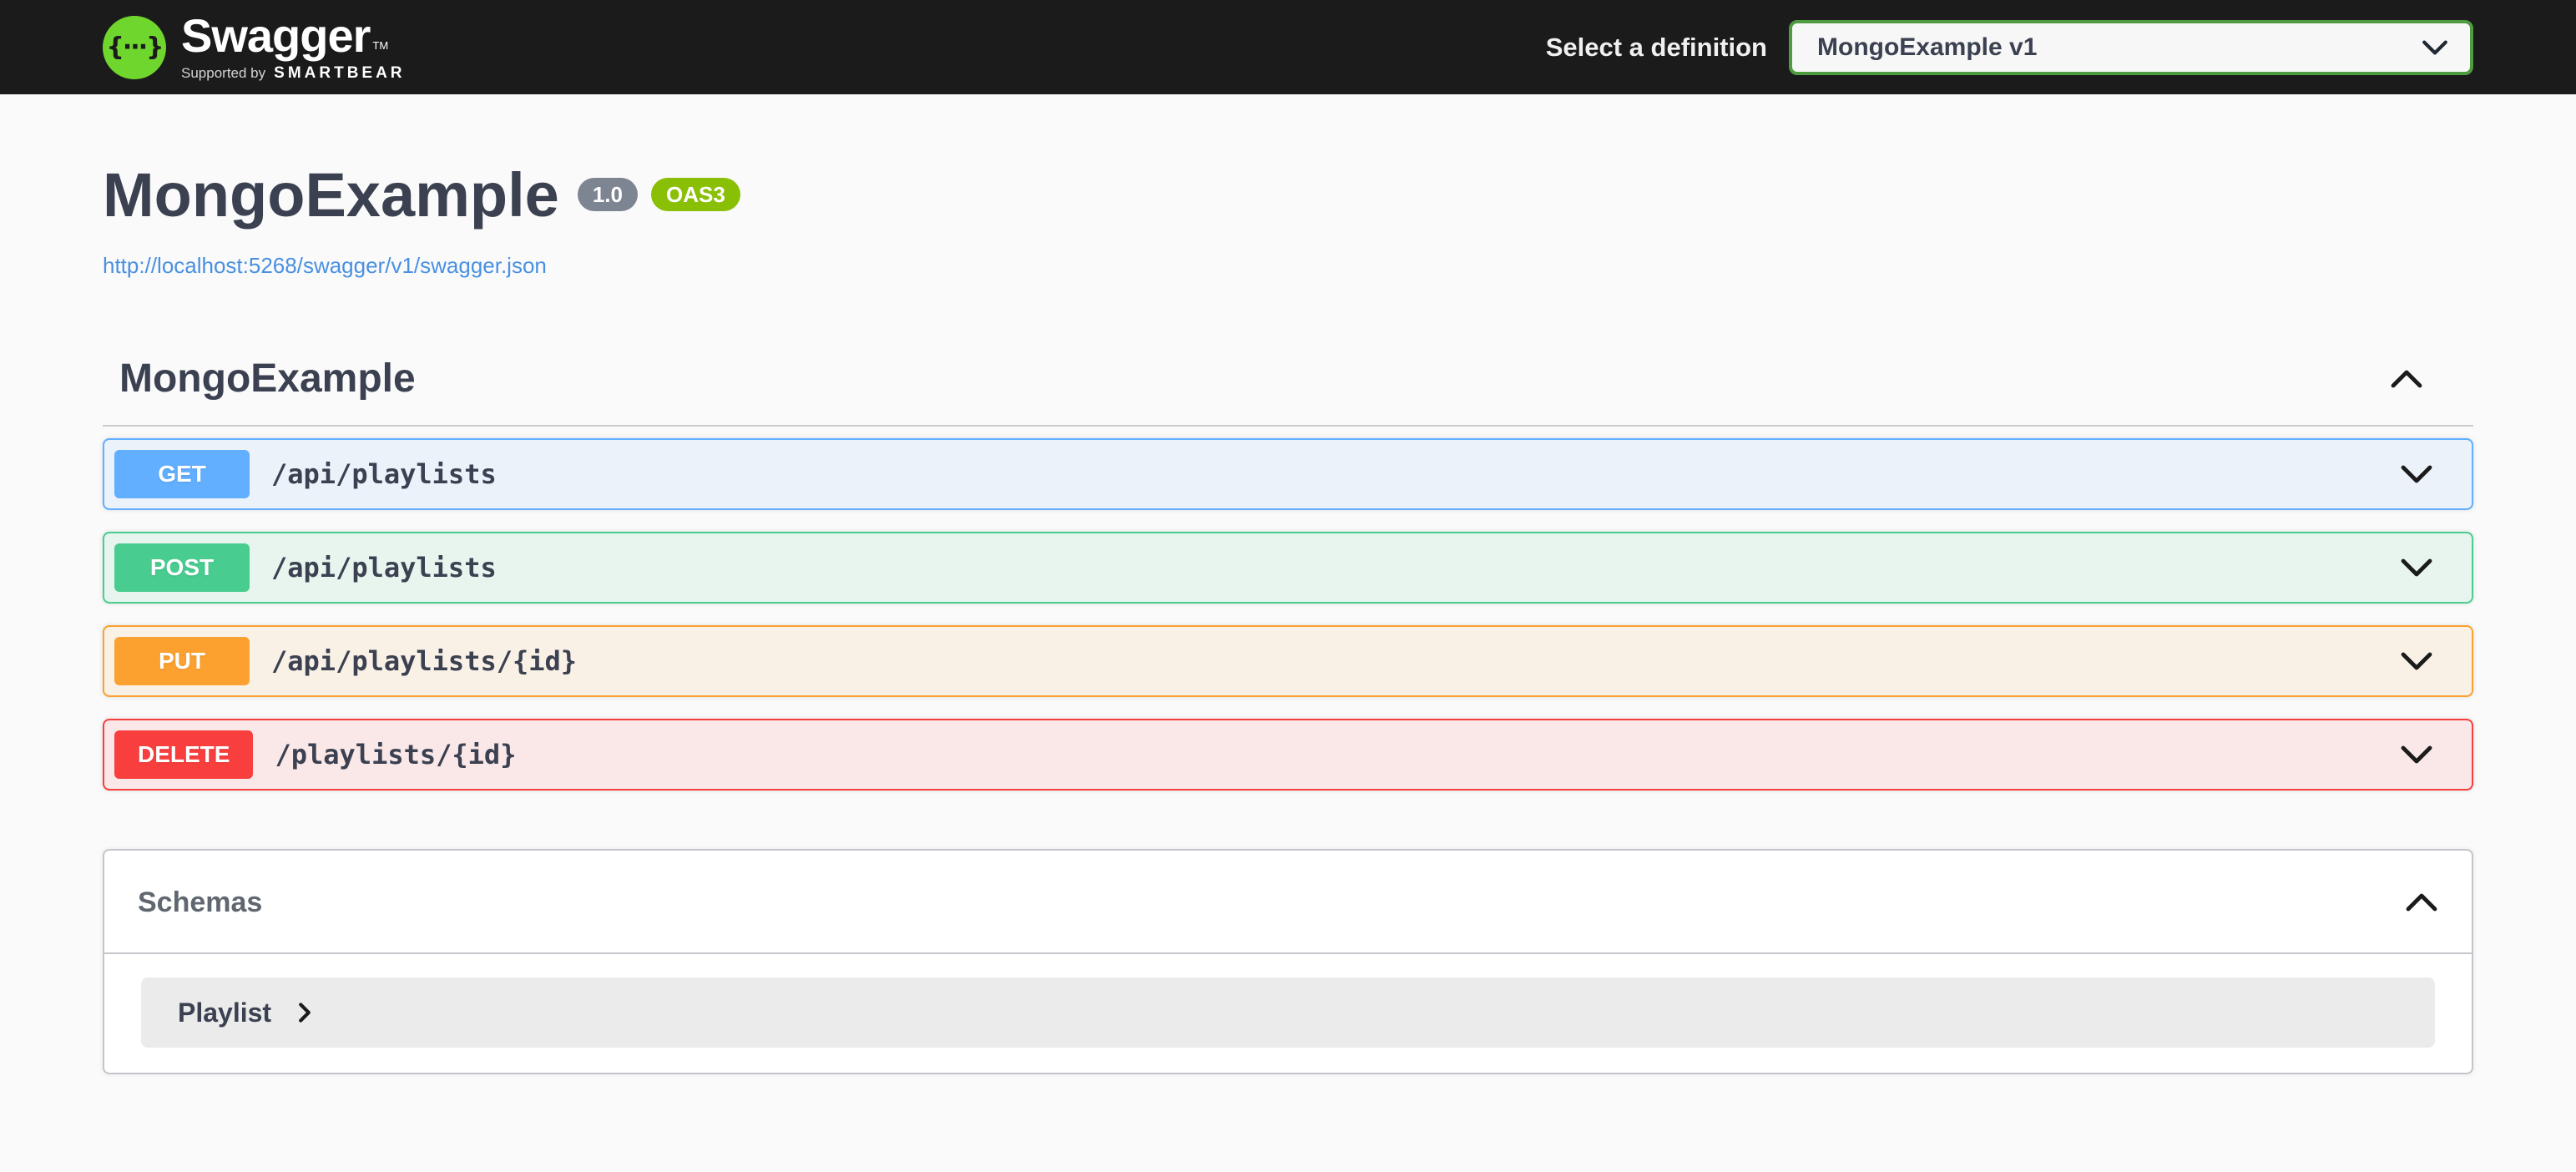 The image size is (2576, 1172). I want to click on logo-subtitle: Supported by SMARTBEAR, so click(293, 73).